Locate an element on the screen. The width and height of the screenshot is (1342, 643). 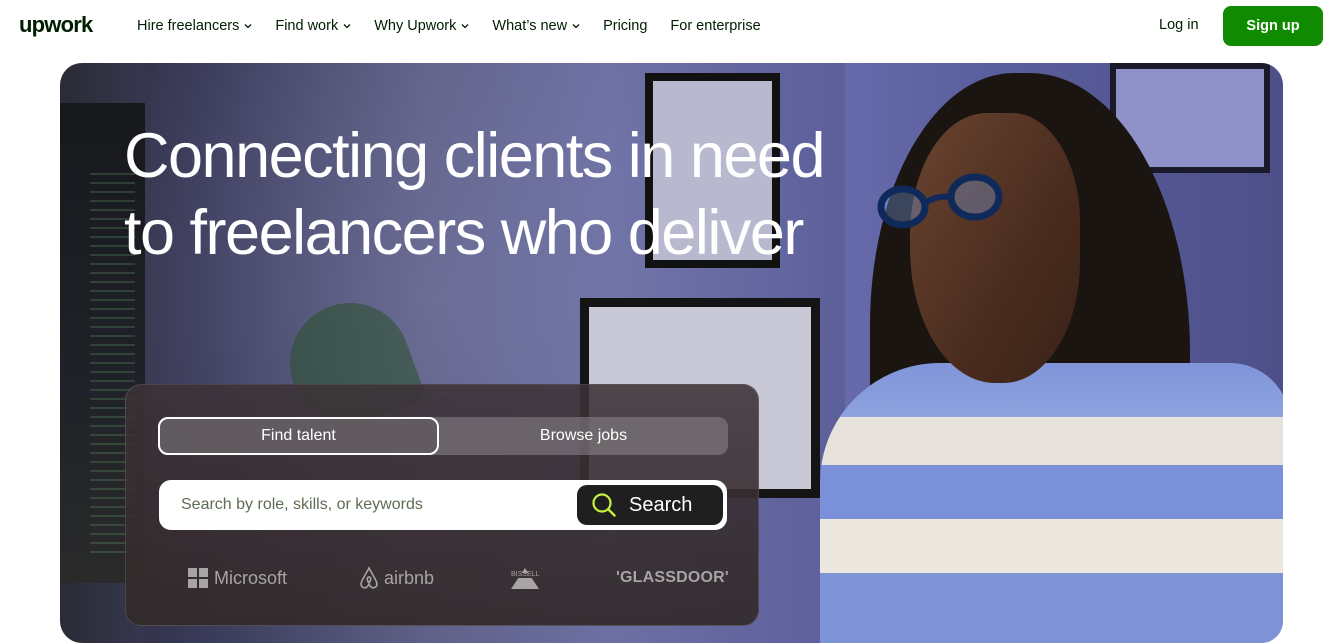
upwork-logo: upwork is located at coordinates (56, 25).